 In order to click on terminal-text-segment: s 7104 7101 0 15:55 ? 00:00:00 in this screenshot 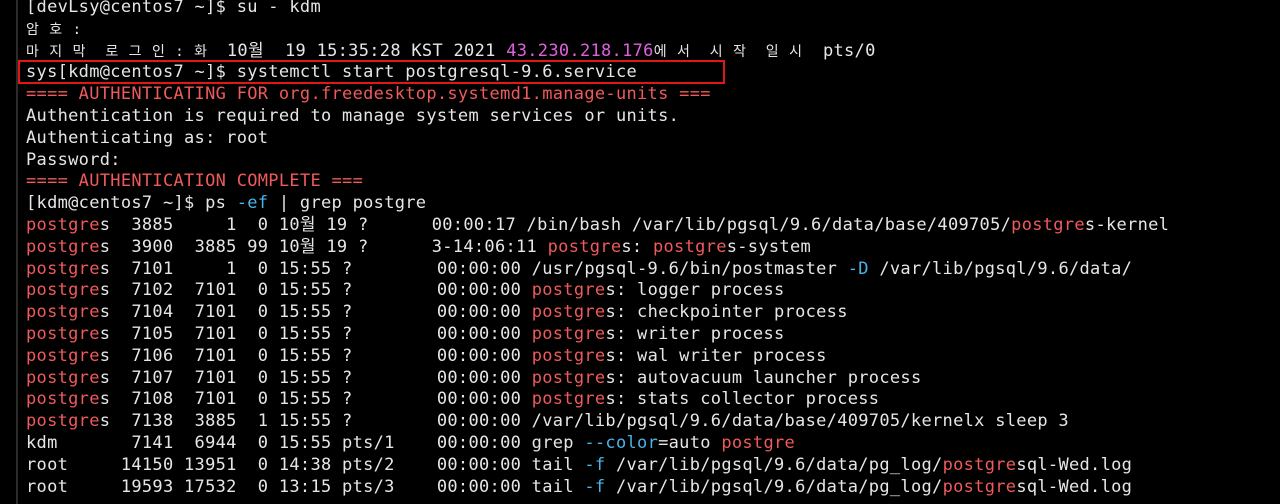, I will do `click(315, 312)`.